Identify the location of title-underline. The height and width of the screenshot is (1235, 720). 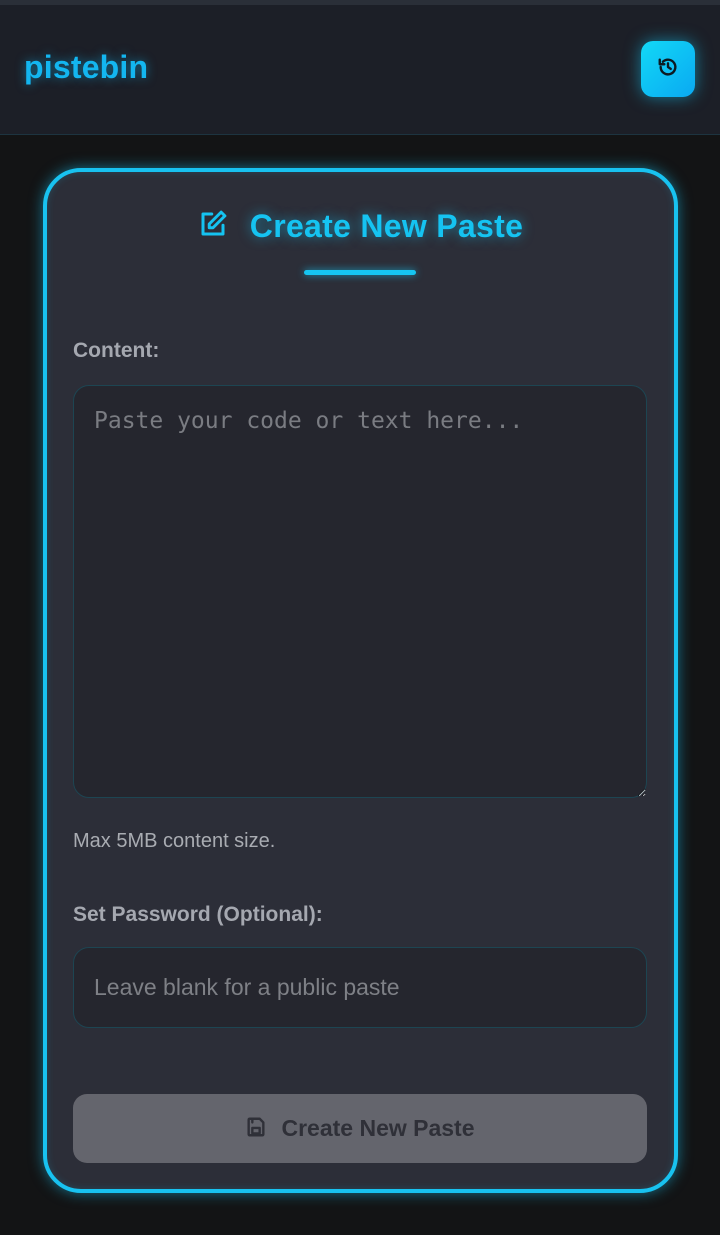
(360, 272).